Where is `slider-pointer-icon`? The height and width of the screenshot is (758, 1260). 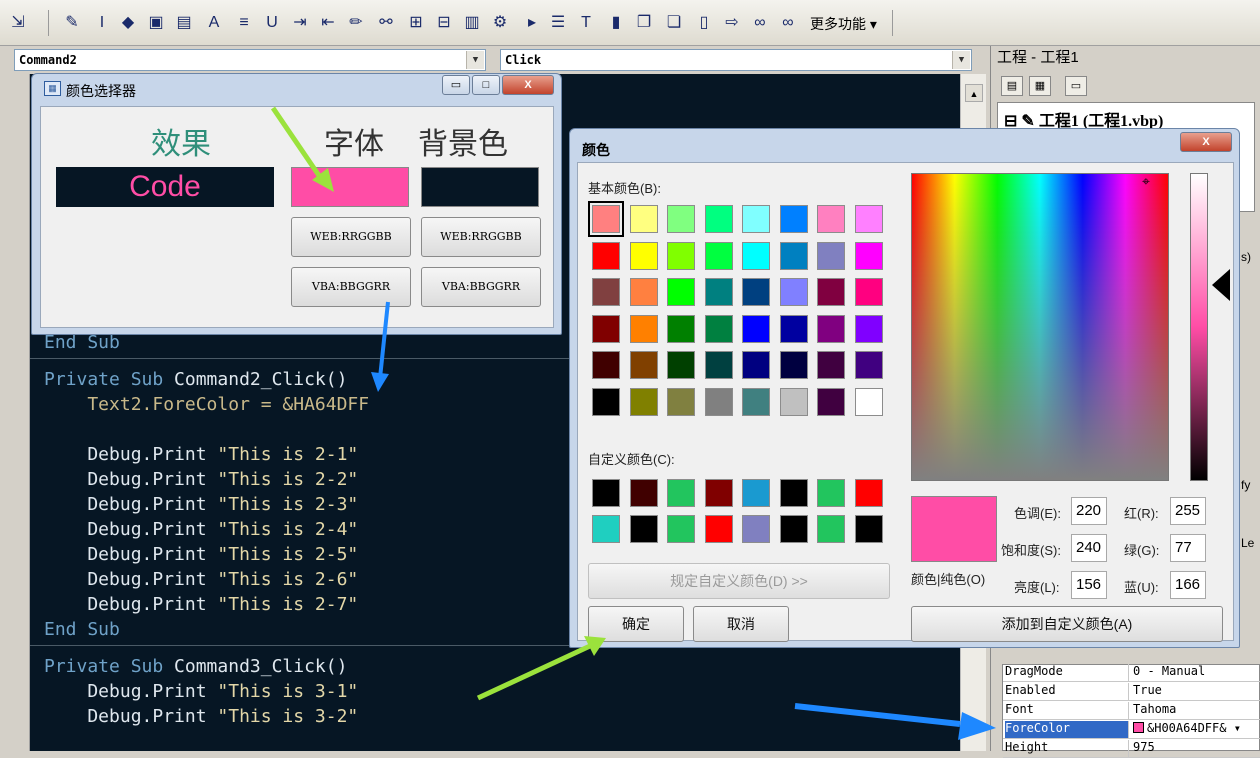 slider-pointer-icon is located at coordinates (1221, 285).